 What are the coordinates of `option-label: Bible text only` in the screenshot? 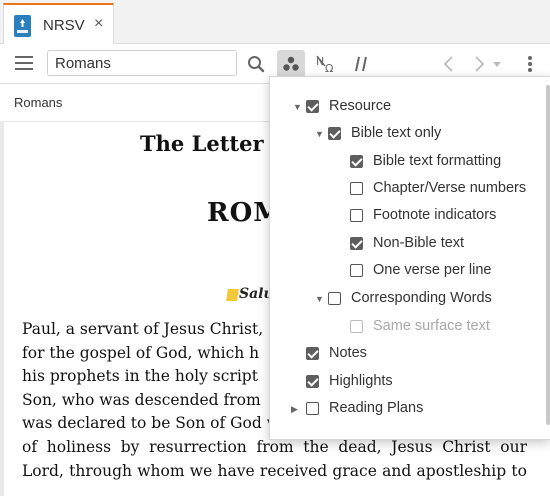 It's located at (396, 133).